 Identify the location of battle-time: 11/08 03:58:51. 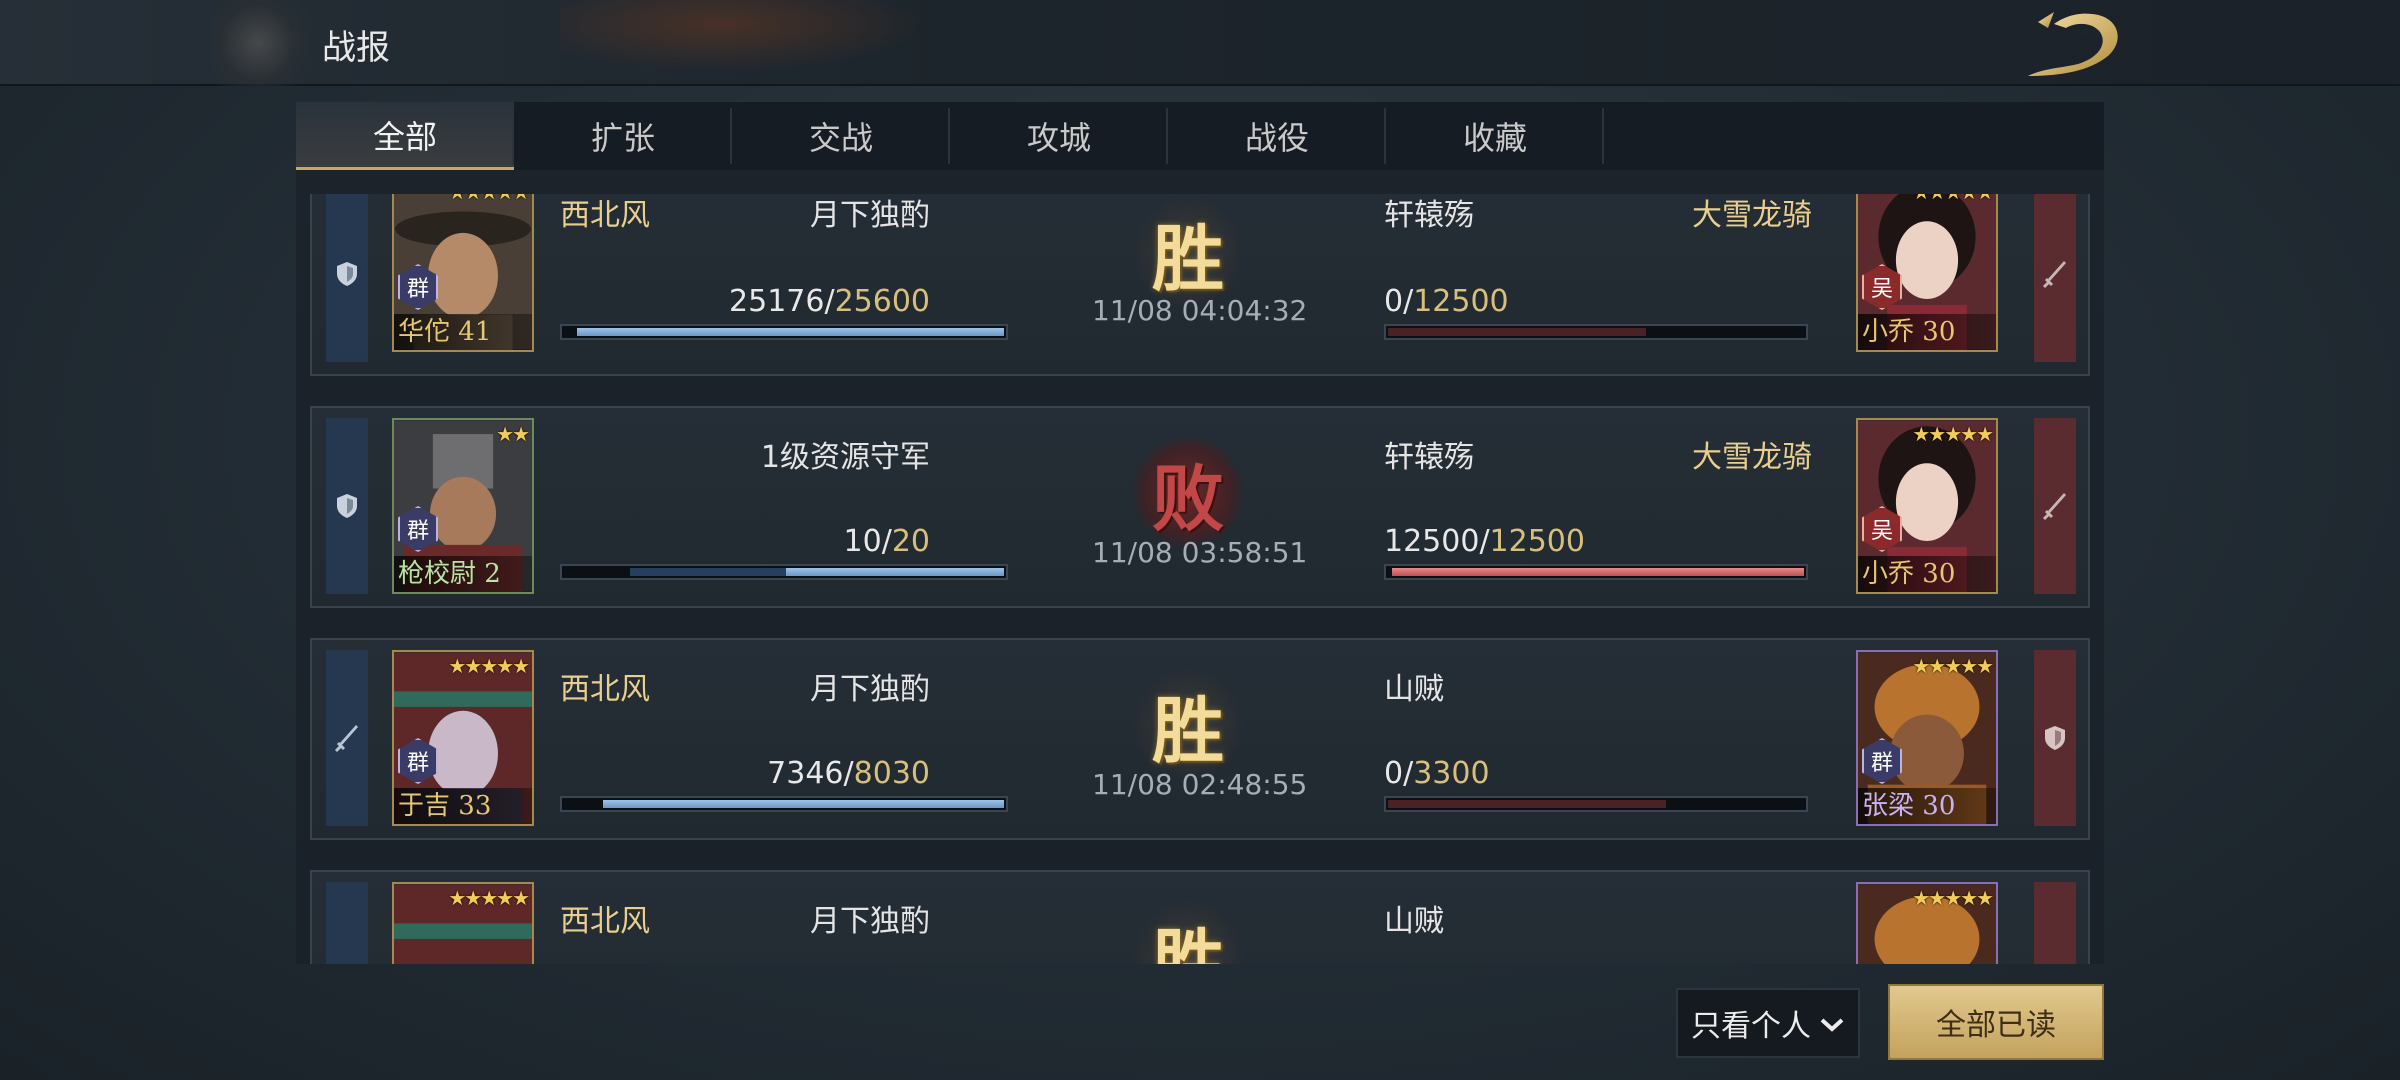
(1200, 552).